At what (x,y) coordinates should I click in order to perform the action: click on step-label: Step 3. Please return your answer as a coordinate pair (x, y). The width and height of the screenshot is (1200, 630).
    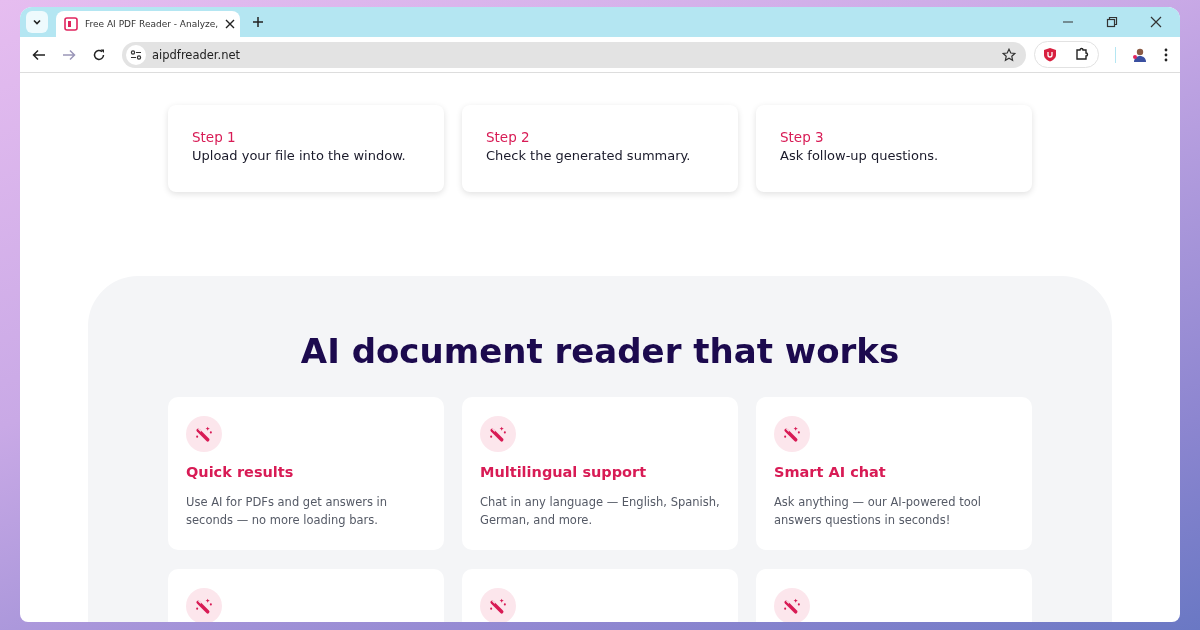
    Looking at the image, I should click on (802, 137).